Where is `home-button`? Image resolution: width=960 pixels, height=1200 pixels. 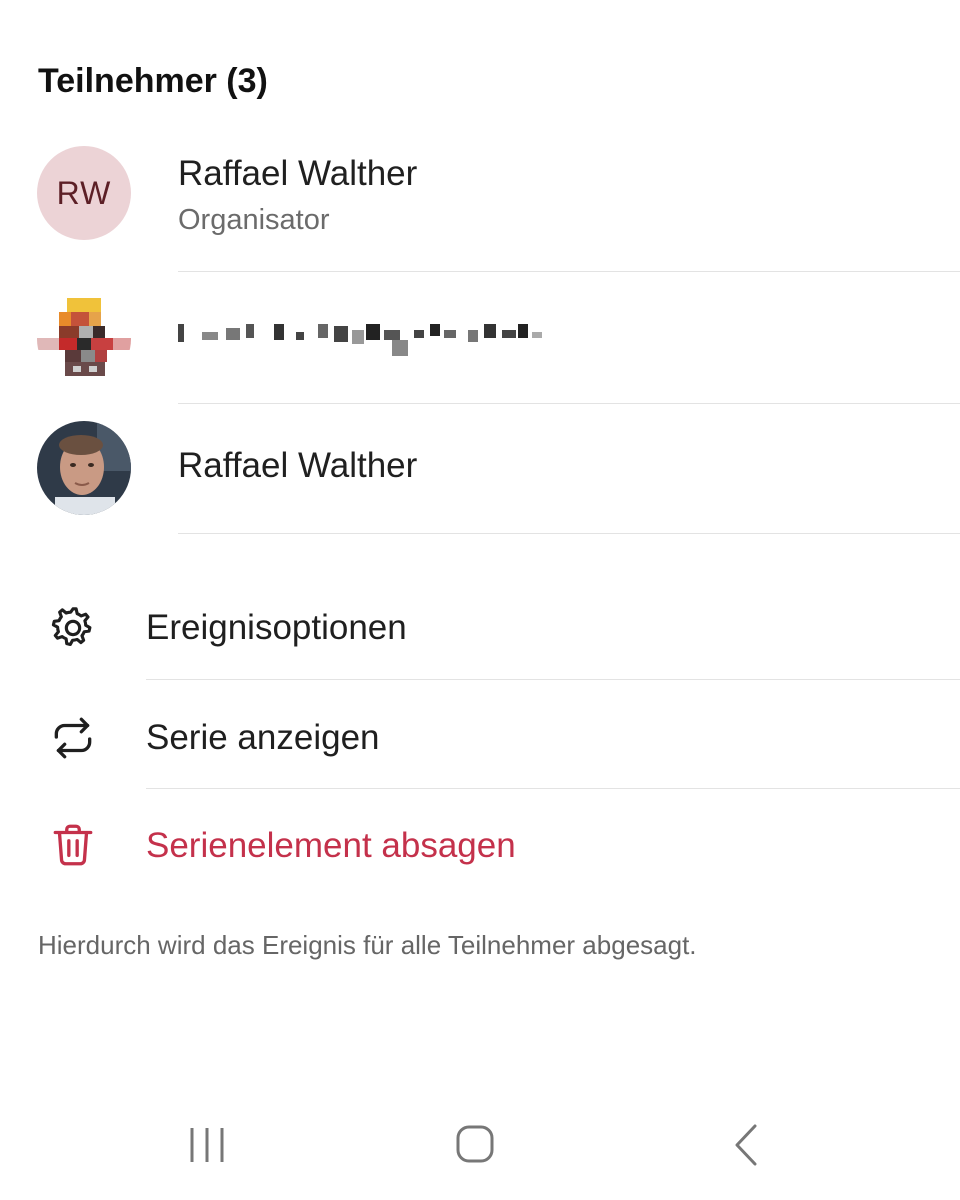
home-button is located at coordinates (476, 1145).